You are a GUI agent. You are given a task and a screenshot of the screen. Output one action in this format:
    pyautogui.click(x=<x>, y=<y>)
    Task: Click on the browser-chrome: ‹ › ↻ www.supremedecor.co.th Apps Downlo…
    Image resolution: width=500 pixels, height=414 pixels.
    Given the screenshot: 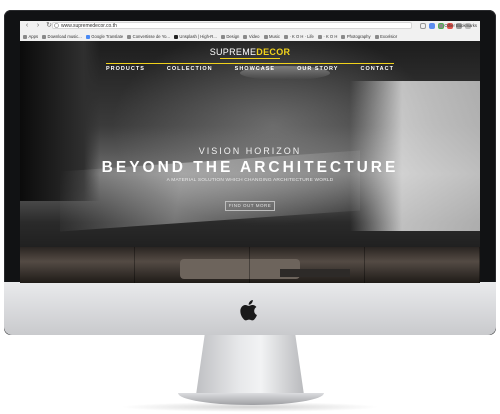 What is the action you would take?
    pyautogui.click(x=250, y=31)
    